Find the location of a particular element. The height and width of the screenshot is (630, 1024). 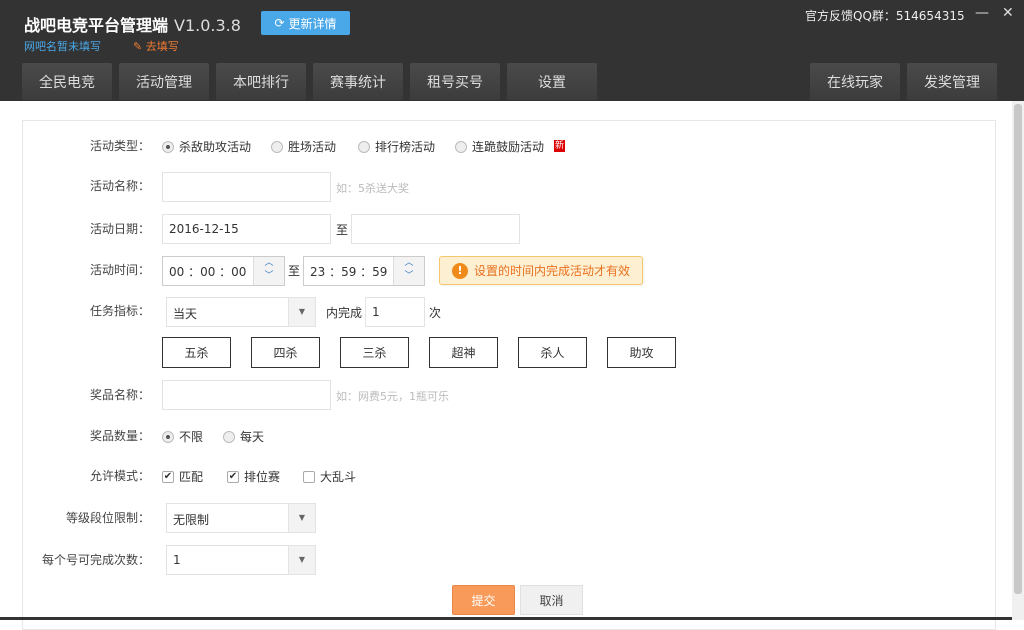

refresh-icon: ⟳ is located at coordinates (279, 23).